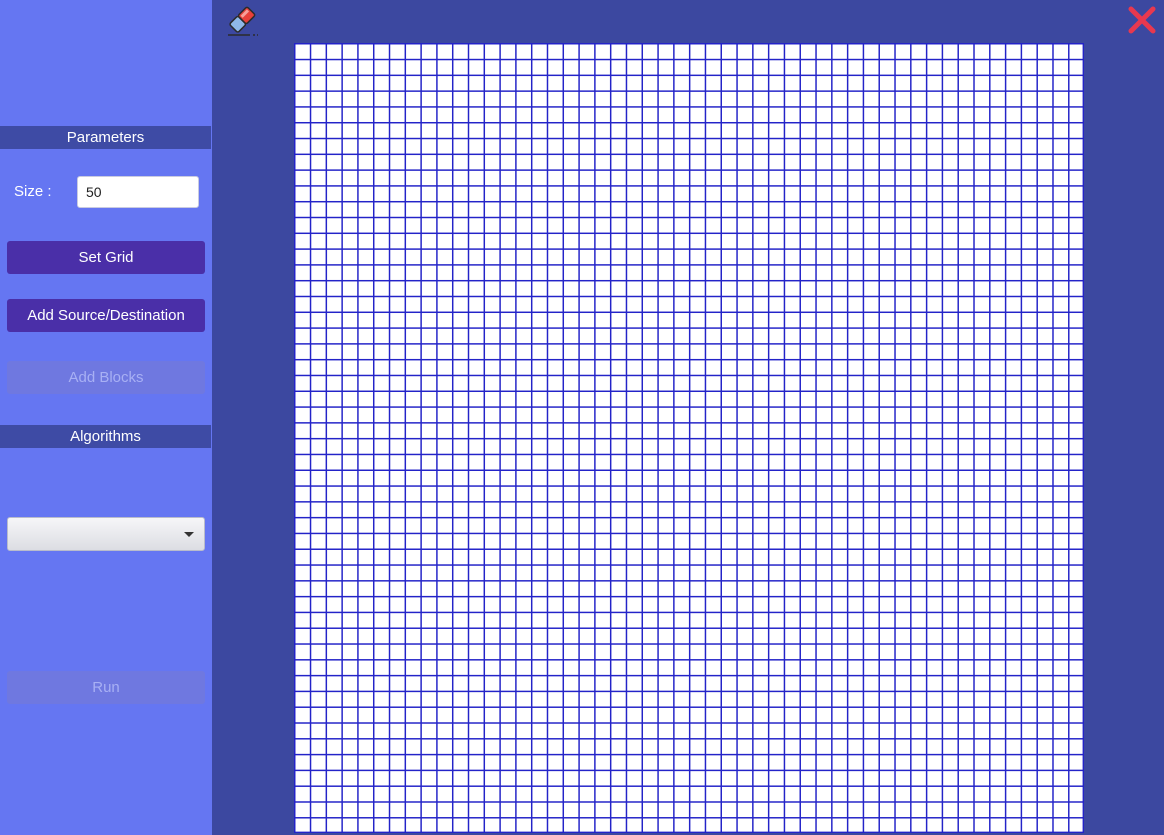 This screenshot has width=1164, height=835. I want to click on algorithms-header: Algorithms, so click(105, 436).